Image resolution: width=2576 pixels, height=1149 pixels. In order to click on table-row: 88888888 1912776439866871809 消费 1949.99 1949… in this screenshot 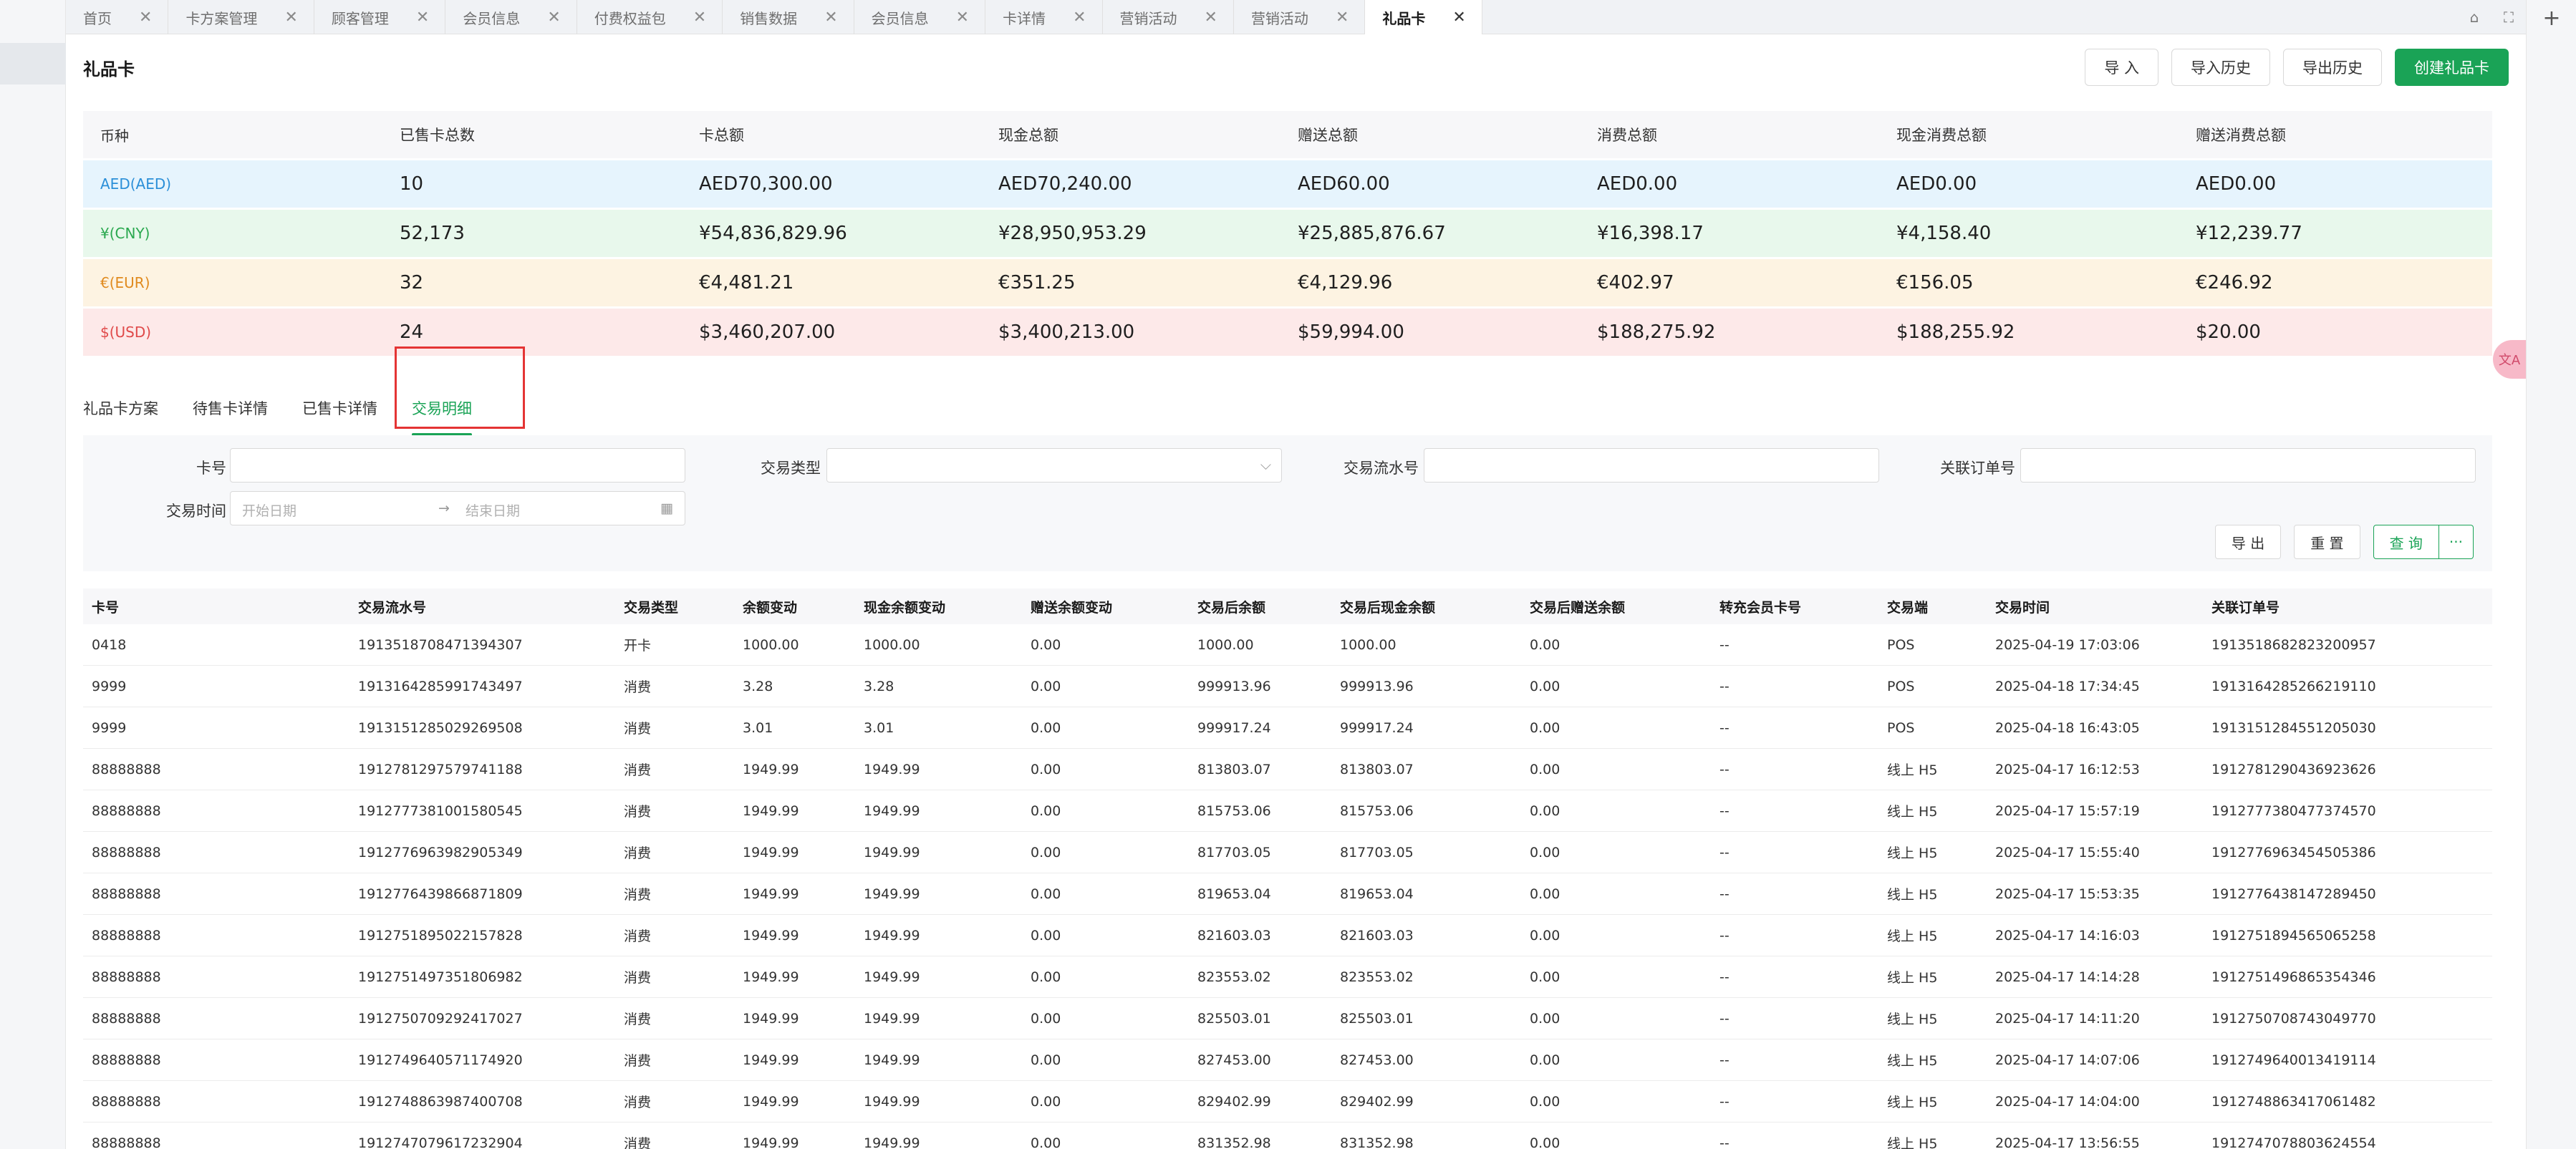, I will do `click(1287, 894)`.